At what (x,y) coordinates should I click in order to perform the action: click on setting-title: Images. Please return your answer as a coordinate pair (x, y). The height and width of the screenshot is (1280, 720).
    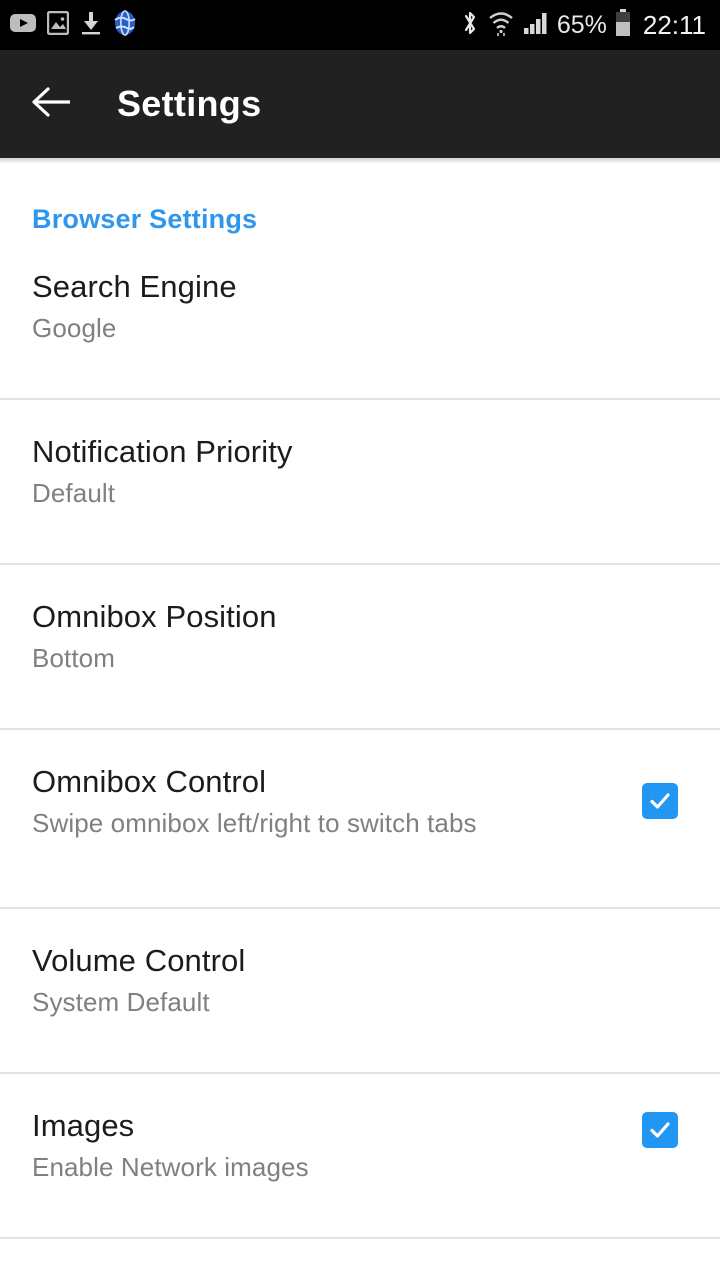
    Looking at the image, I should click on (83, 1125).